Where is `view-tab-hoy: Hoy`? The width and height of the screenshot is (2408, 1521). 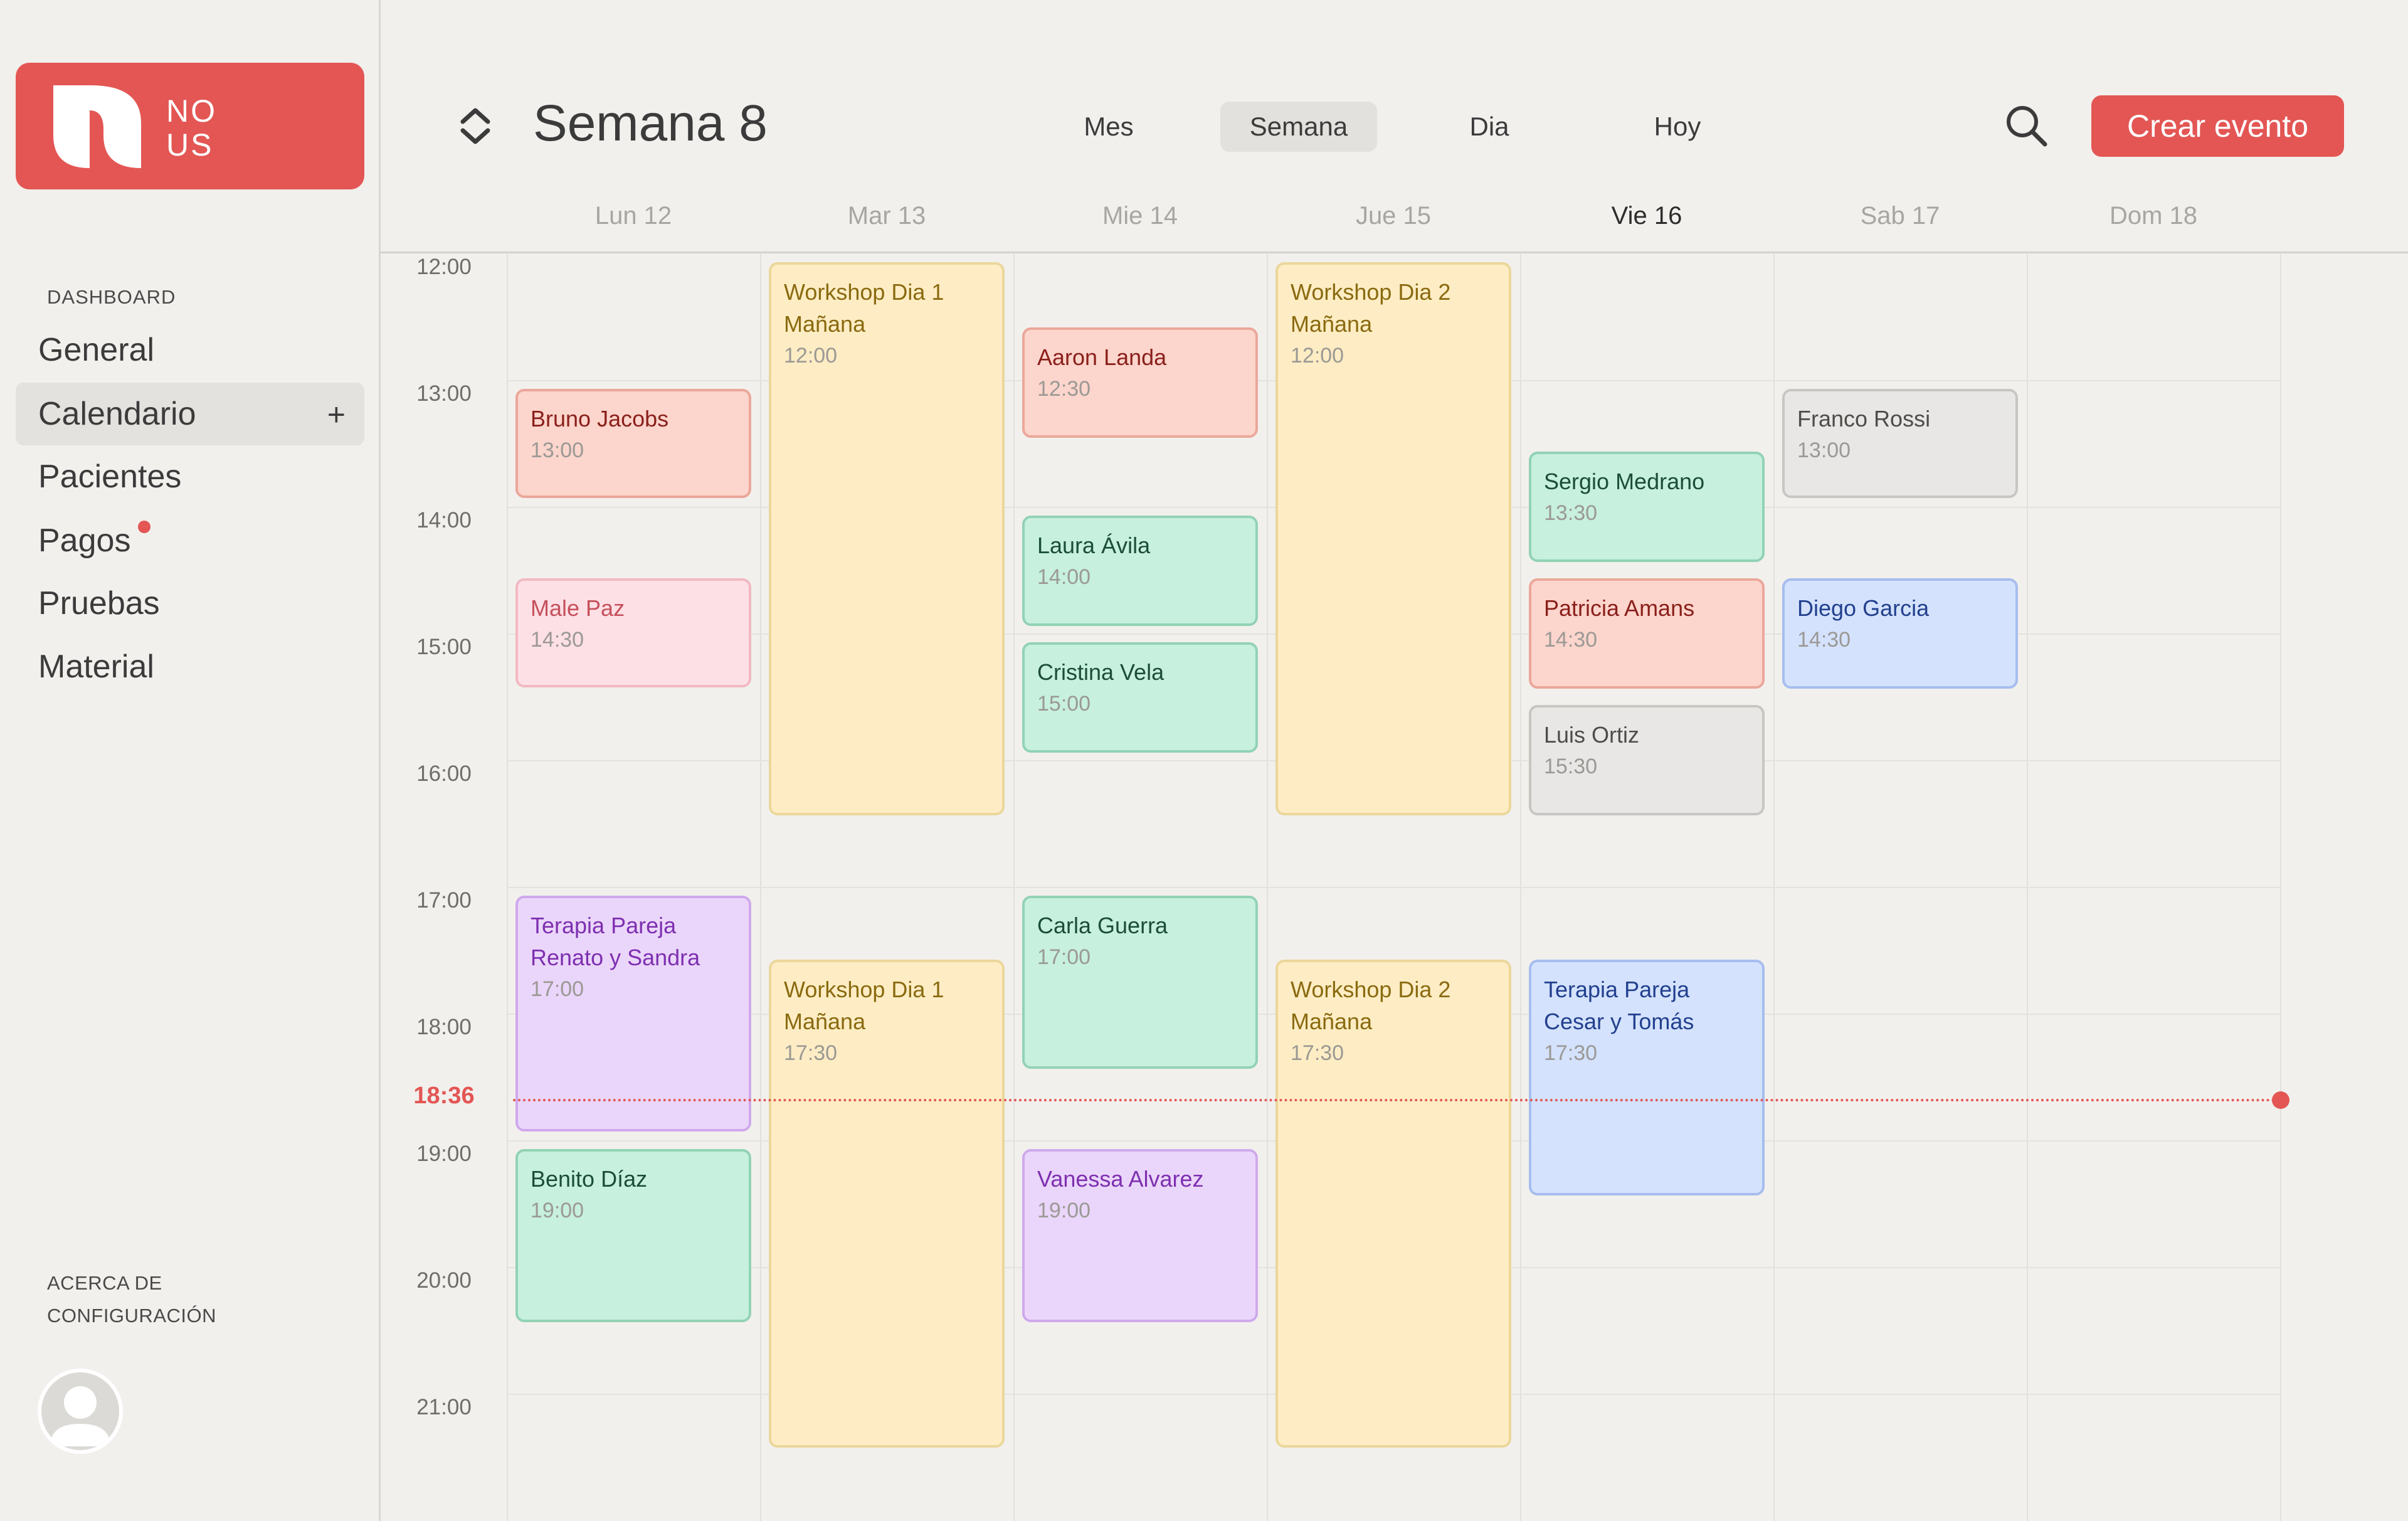 view-tab-hoy: Hoy is located at coordinates (1677, 127).